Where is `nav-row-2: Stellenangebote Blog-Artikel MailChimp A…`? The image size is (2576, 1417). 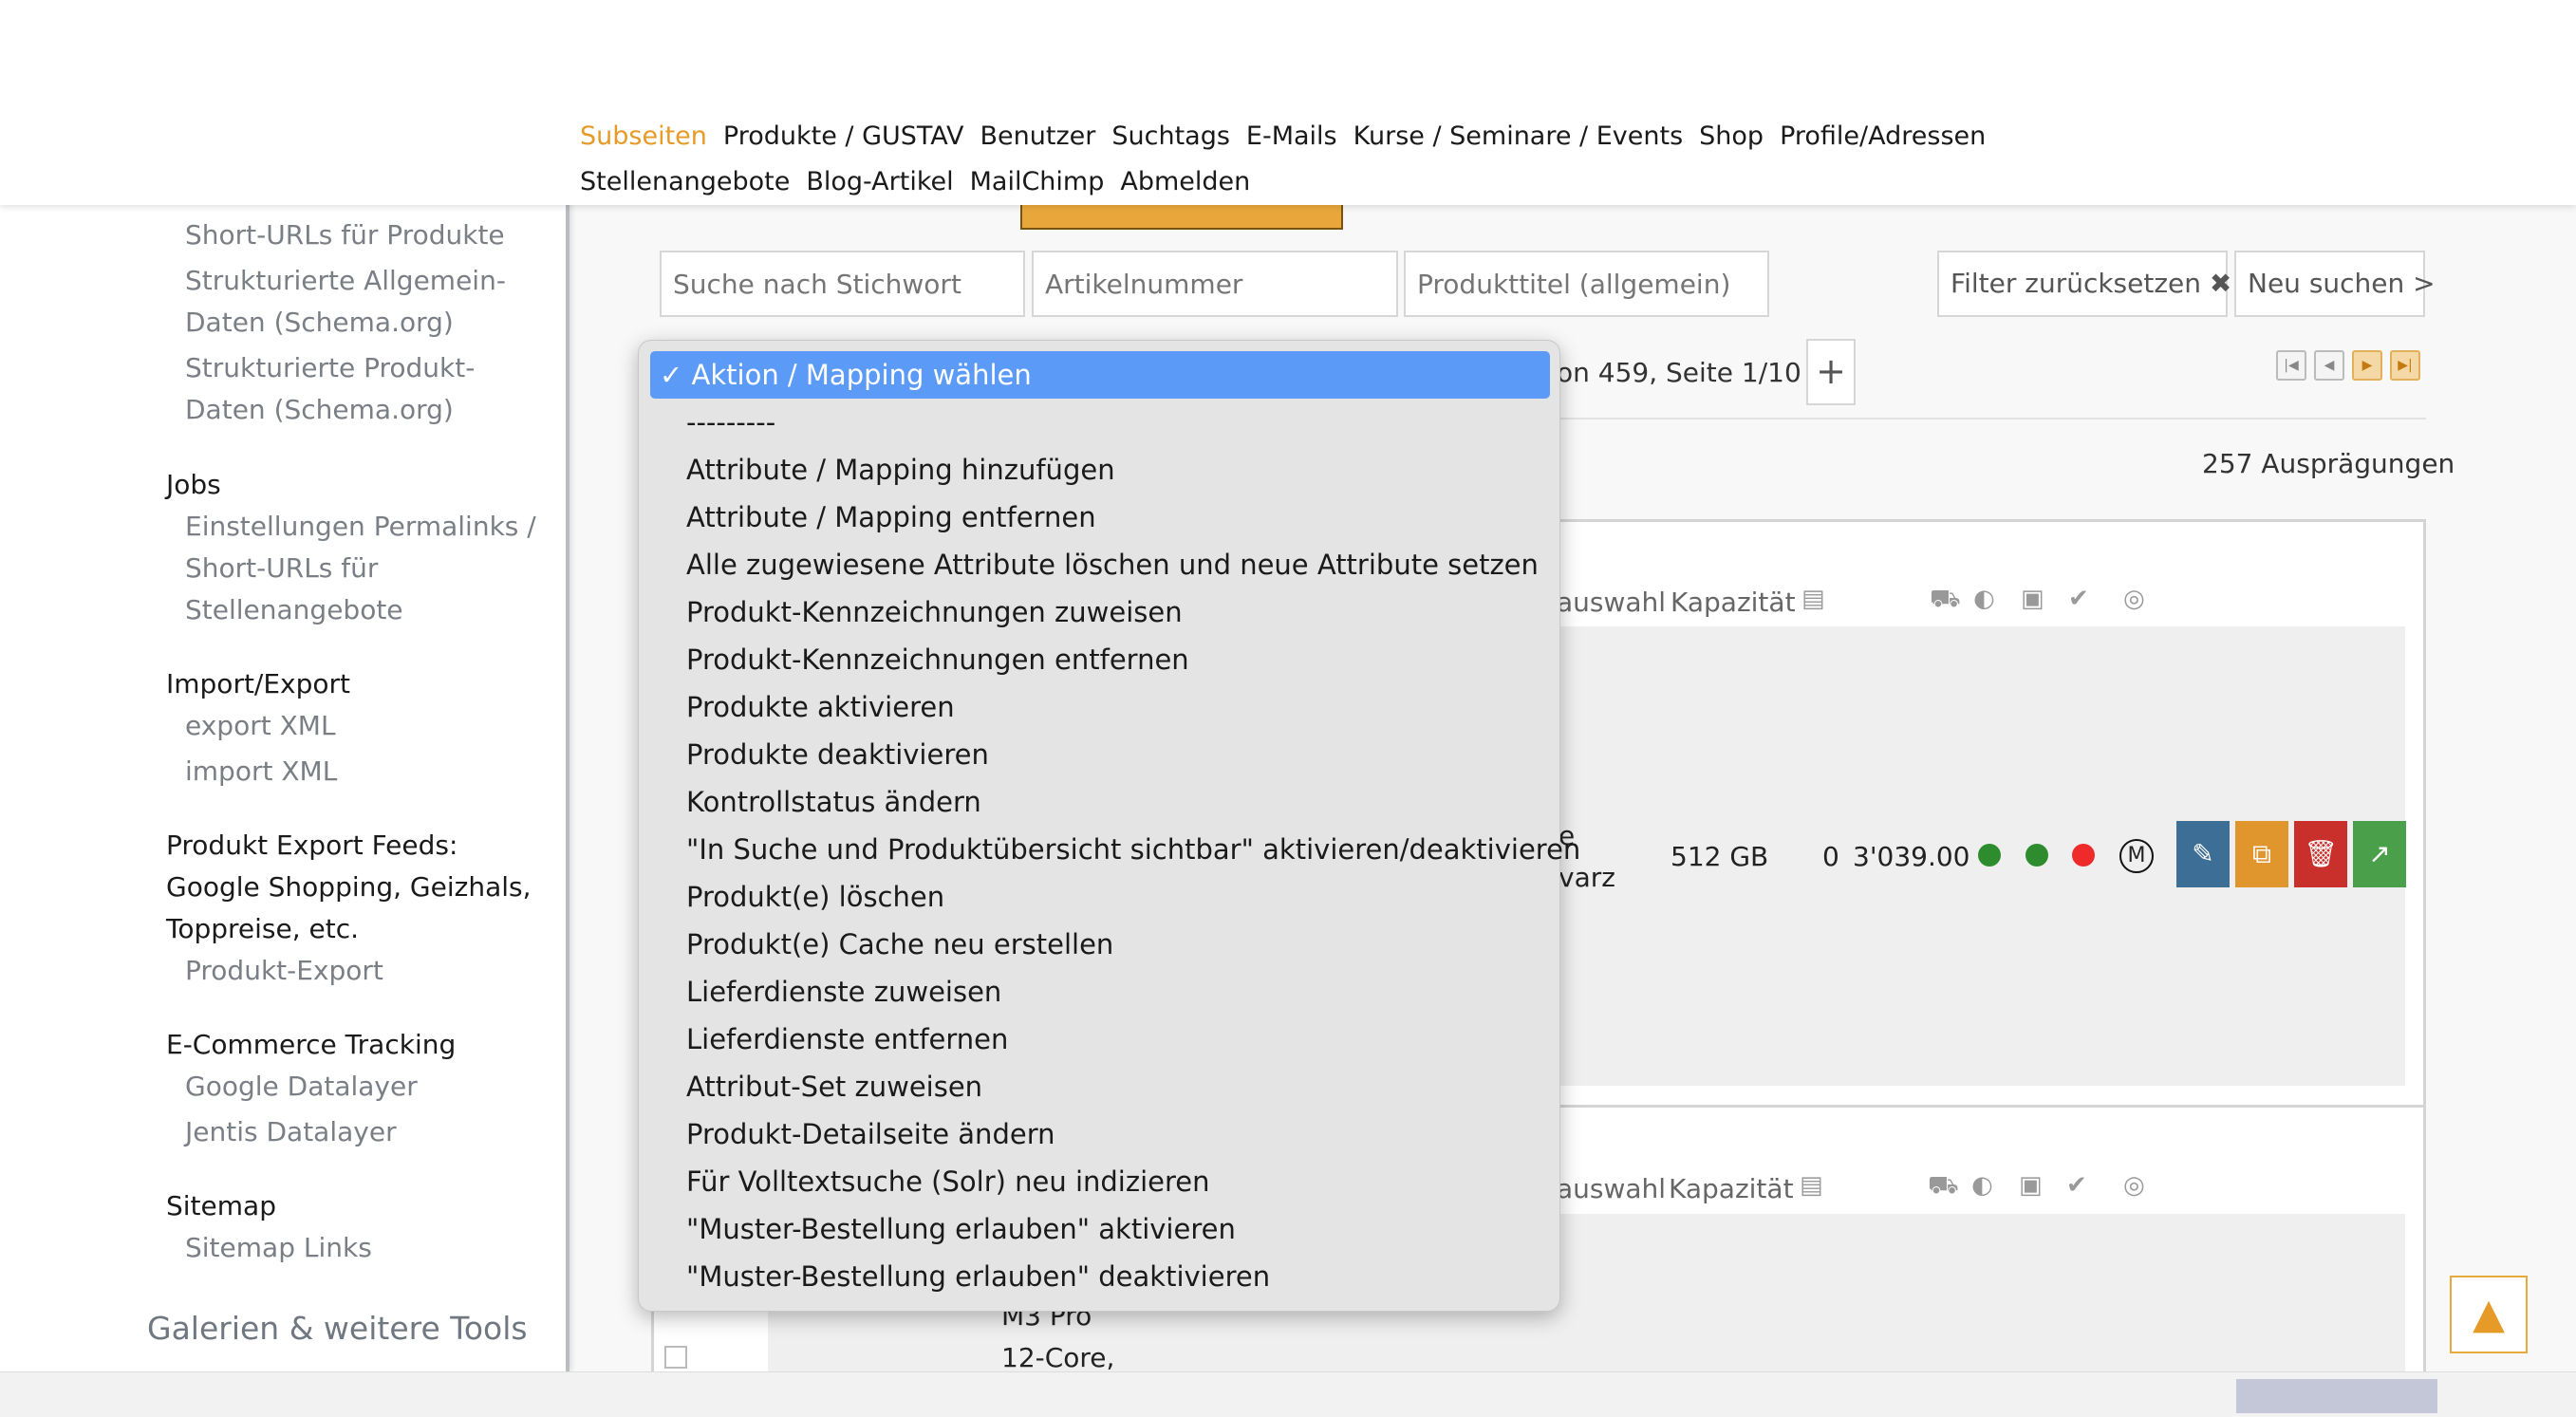 nav-row-2: Stellenangebote Blog-Artikel MailChimp A… is located at coordinates (915, 181).